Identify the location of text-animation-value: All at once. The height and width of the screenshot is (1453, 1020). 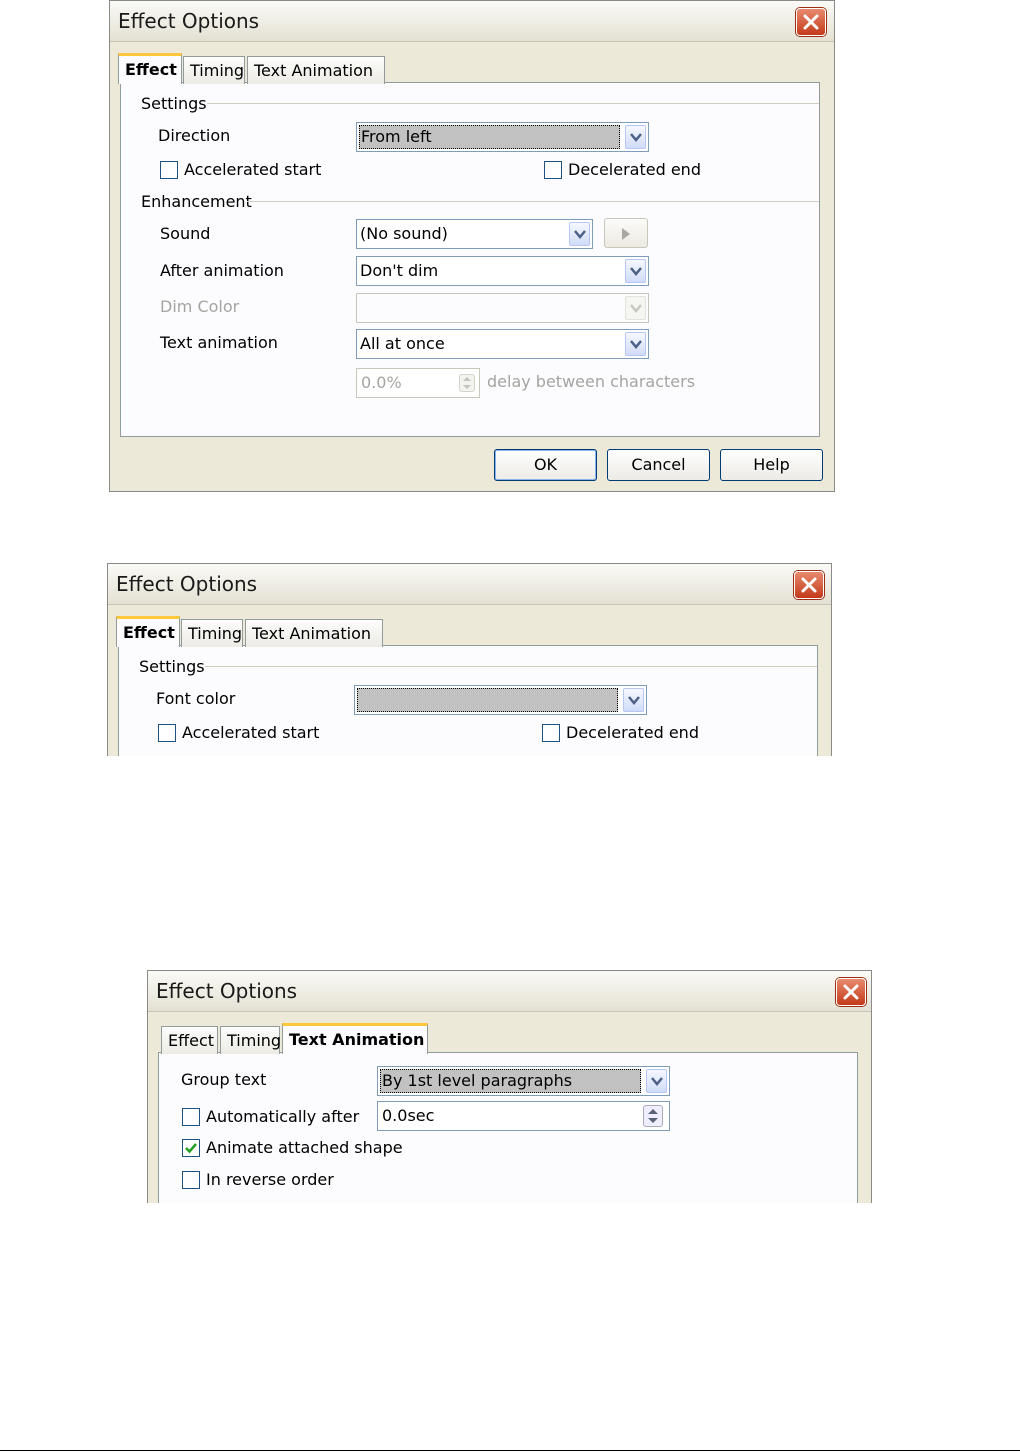
(402, 343).